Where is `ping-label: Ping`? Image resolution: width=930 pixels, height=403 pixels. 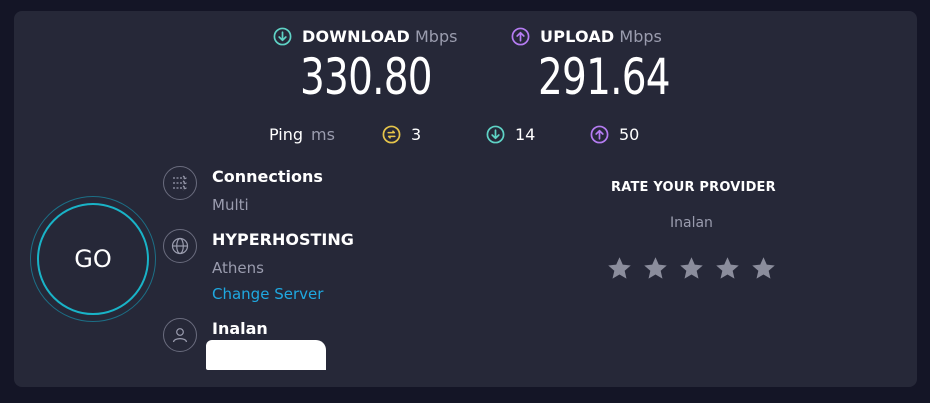 ping-label: Ping is located at coordinates (286, 134).